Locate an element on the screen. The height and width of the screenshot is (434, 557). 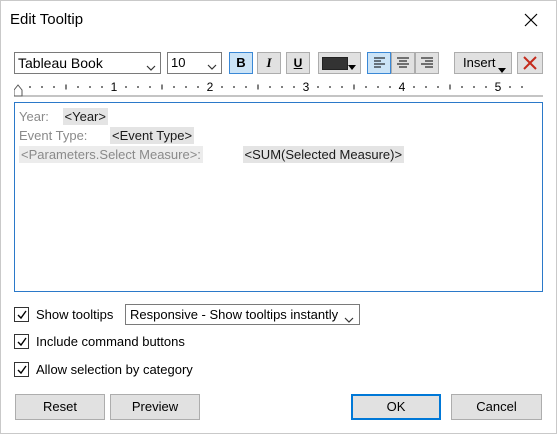
align-right-icon is located at coordinates (427, 62).